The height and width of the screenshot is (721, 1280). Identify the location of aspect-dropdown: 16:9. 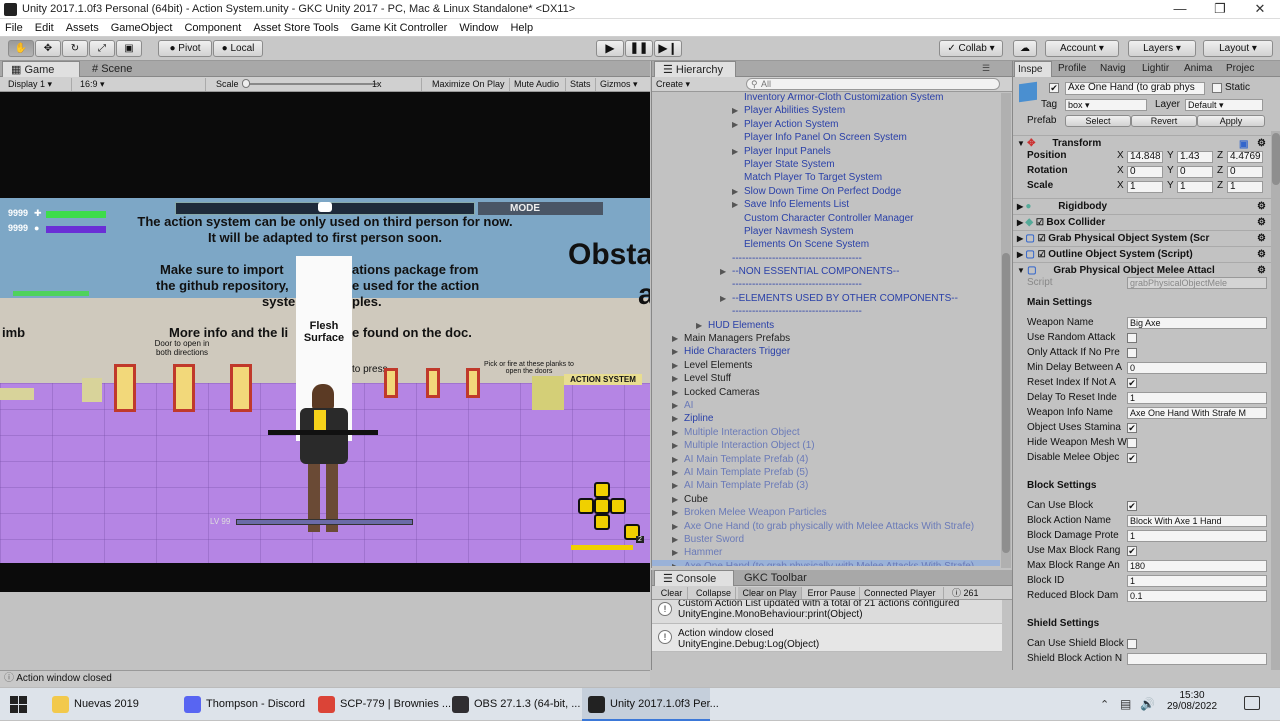
(141, 84).